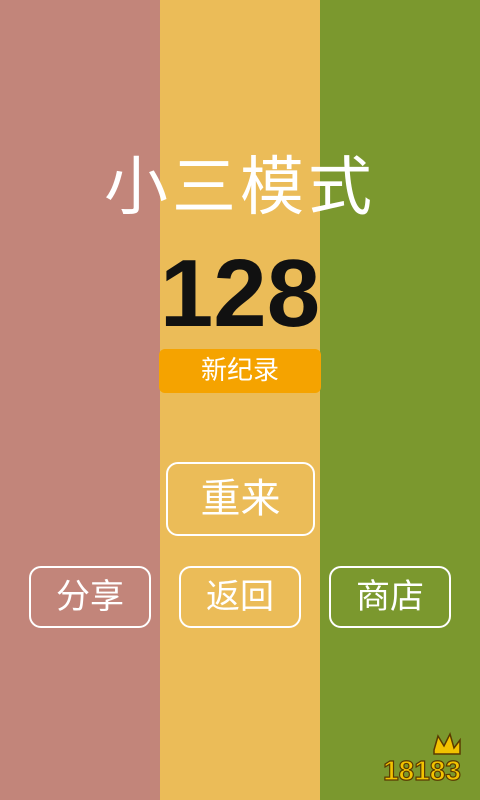 This screenshot has width=480, height=800. What do you see at coordinates (447, 743) in the screenshot?
I see `crown-icon` at bounding box center [447, 743].